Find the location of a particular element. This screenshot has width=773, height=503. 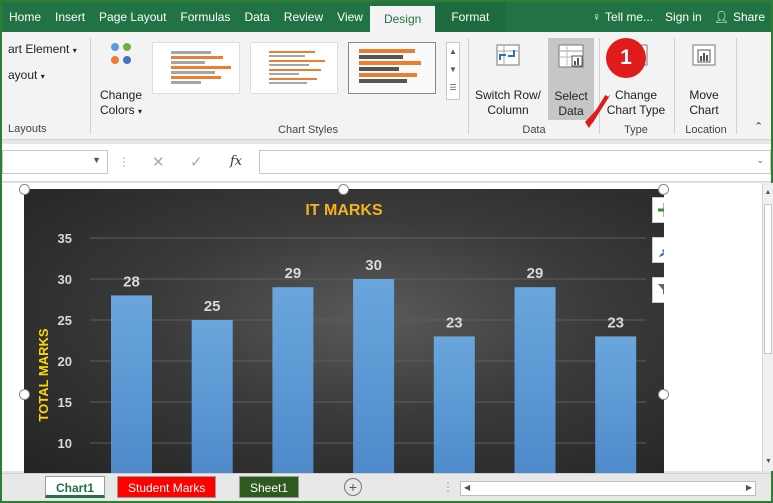

formula-bar: ▼ ⋮ ✕ ✓ fx ⌄ is located at coordinates (386, 163).